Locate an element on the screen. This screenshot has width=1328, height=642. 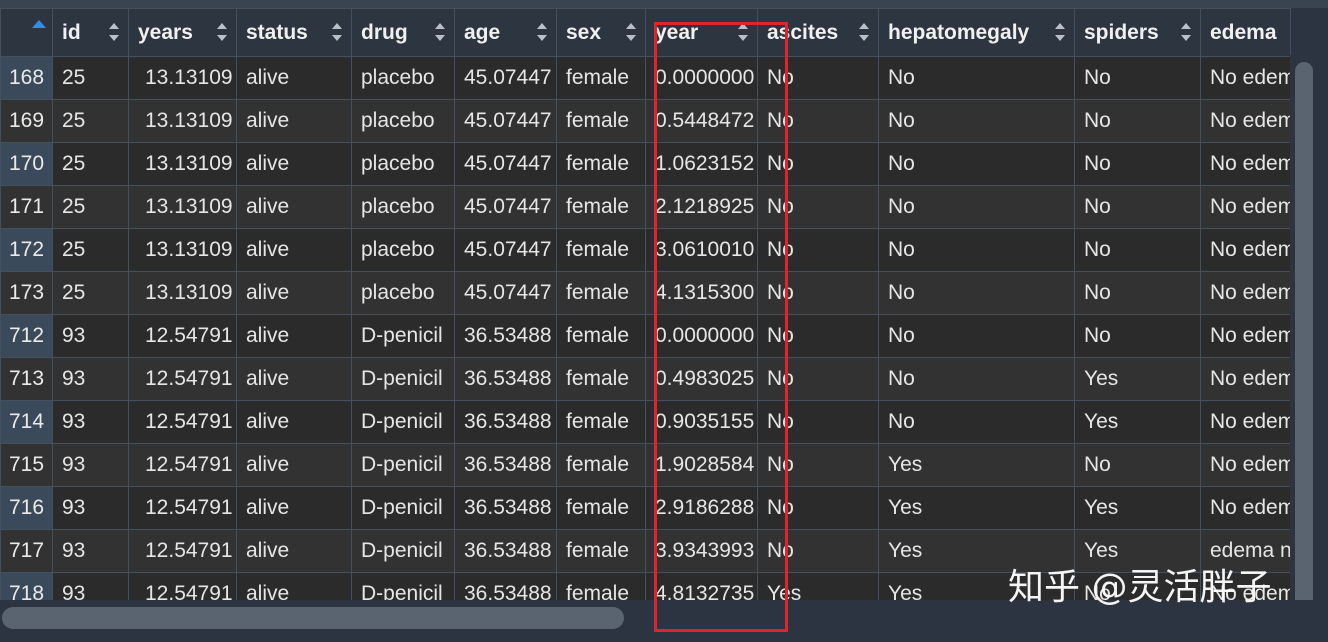
column-header-status: status is located at coordinates (294, 32).